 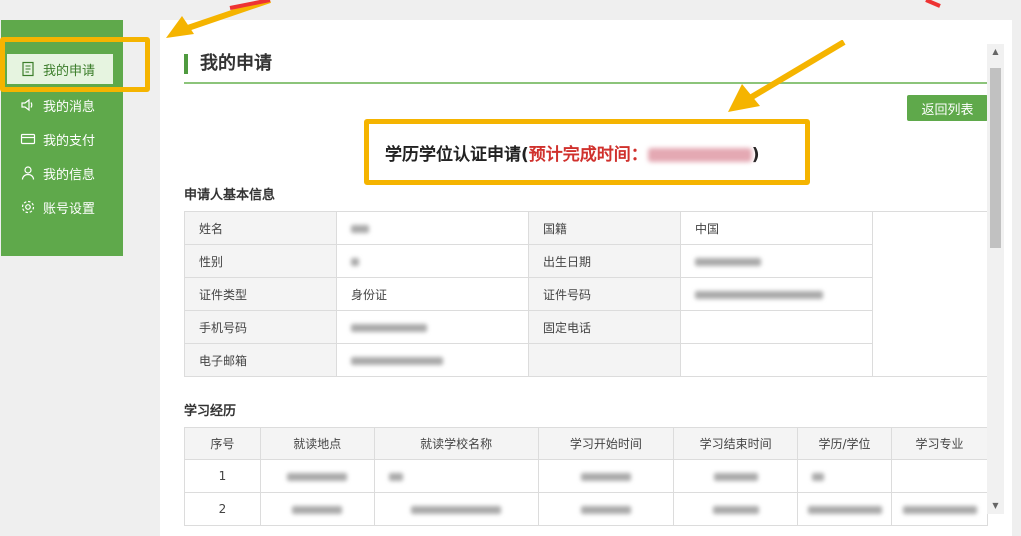 What do you see at coordinates (587, 152) in the screenshot?
I see `highlight-box-heading` at bounding box center [587, 152].